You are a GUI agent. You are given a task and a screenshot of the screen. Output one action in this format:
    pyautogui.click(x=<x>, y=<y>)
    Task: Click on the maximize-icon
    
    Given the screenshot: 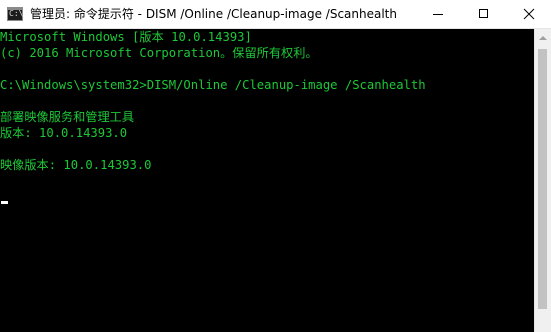 What is the action you would take?
    pyautogui.click(x=483, y=13)
    